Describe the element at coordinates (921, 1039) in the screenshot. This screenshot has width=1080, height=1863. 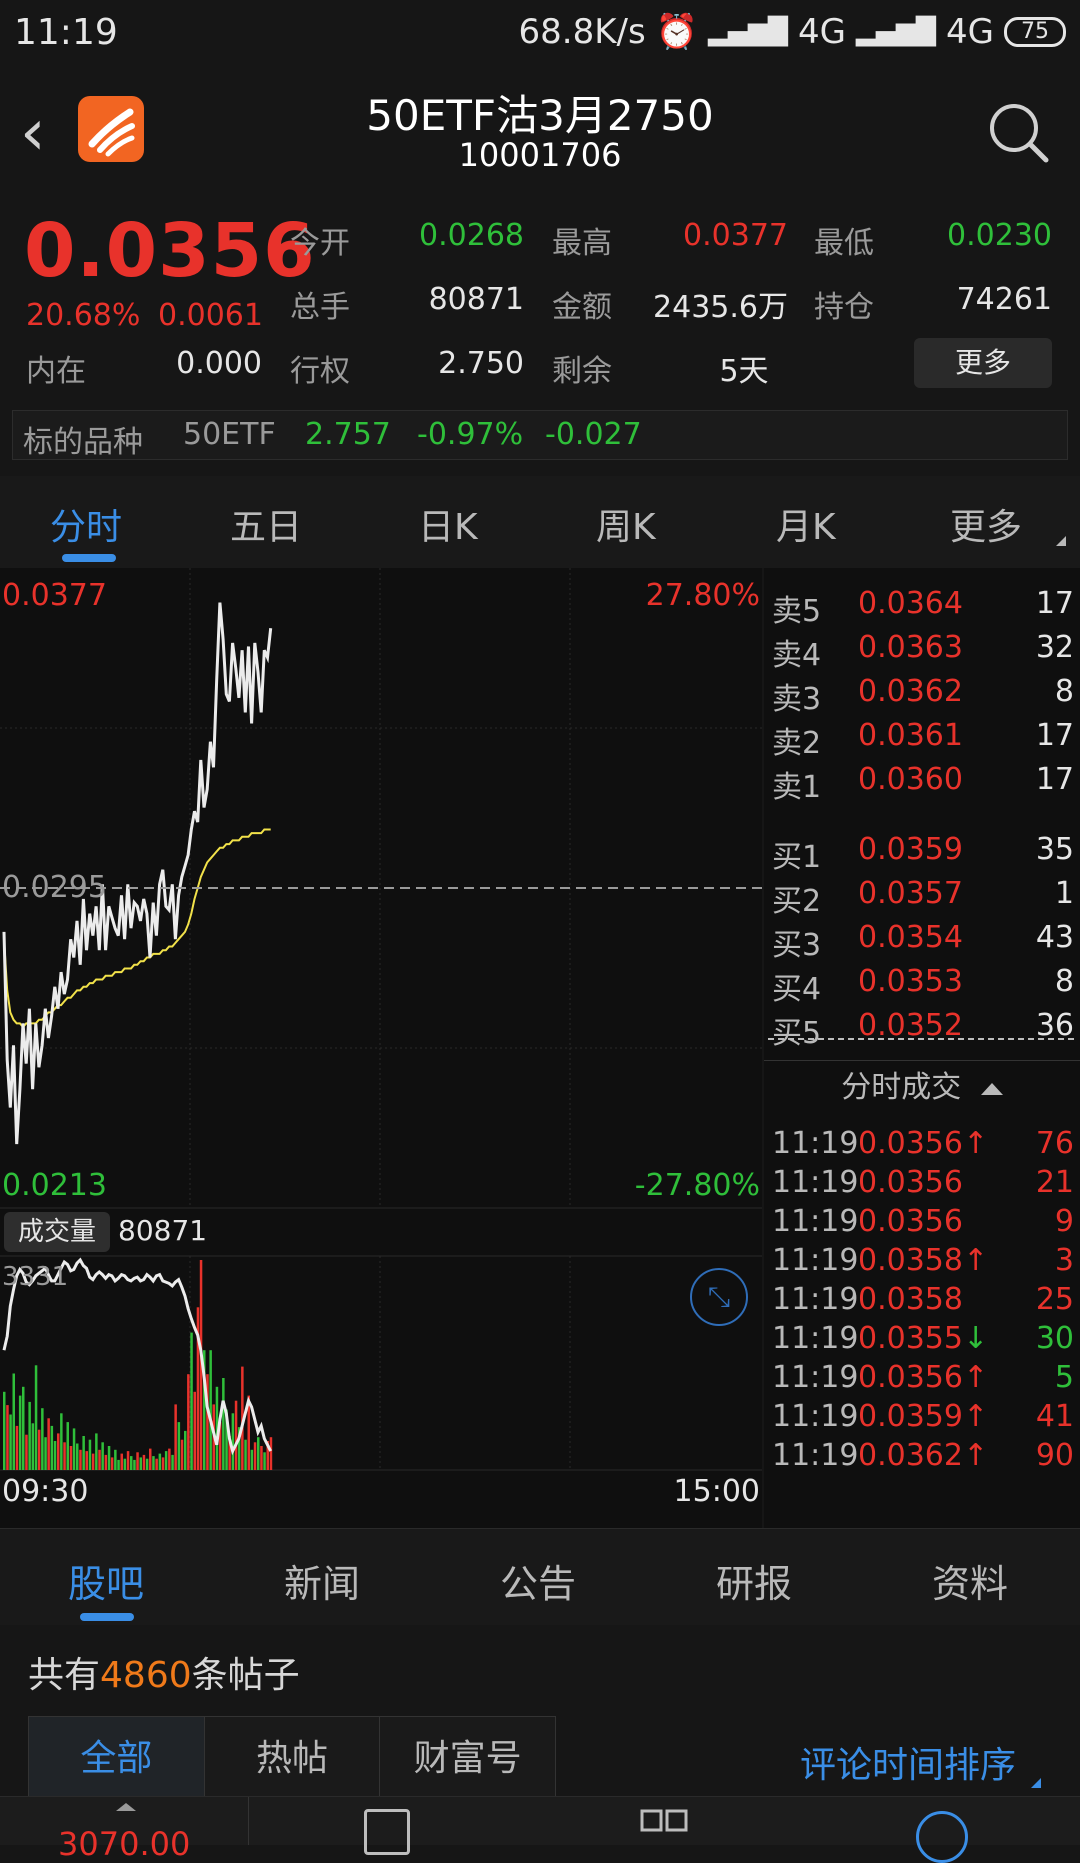
I see `ask-bid-divider` at that location.